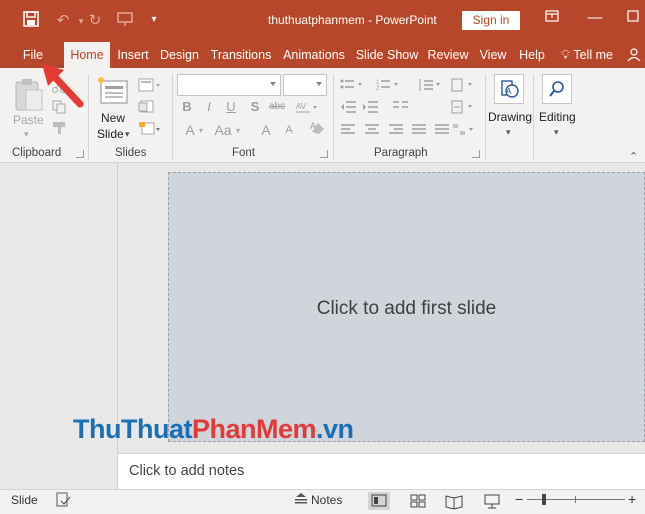  I want to click on increase-indent-icon, so click(373, 107).